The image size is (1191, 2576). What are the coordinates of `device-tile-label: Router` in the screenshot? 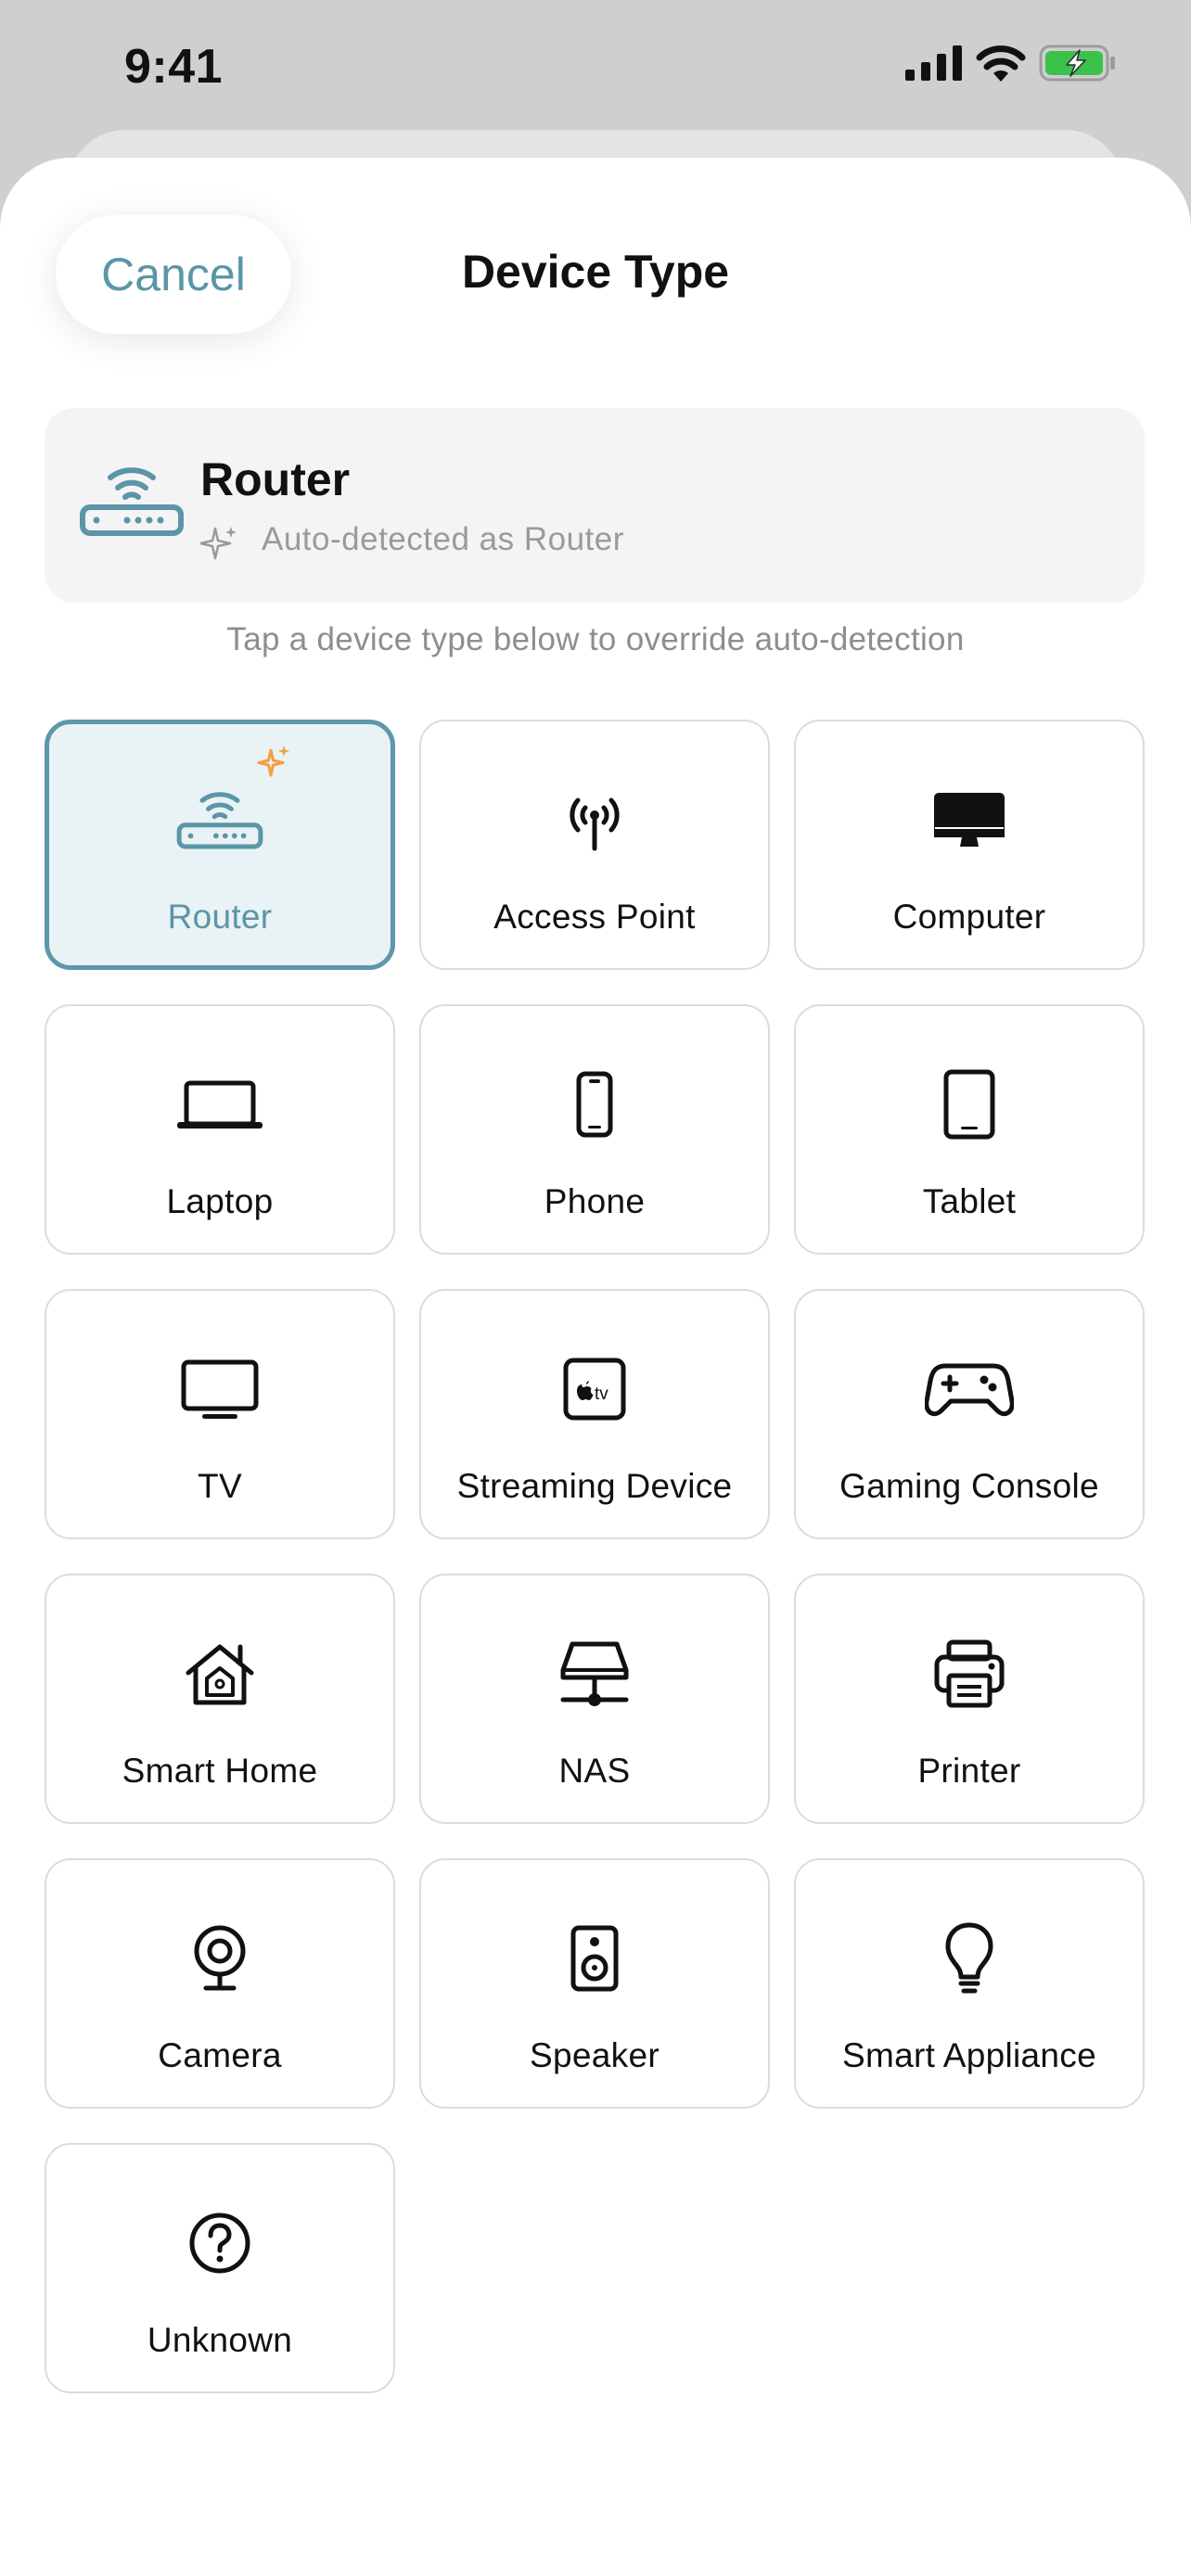 It's located at (220, 917).